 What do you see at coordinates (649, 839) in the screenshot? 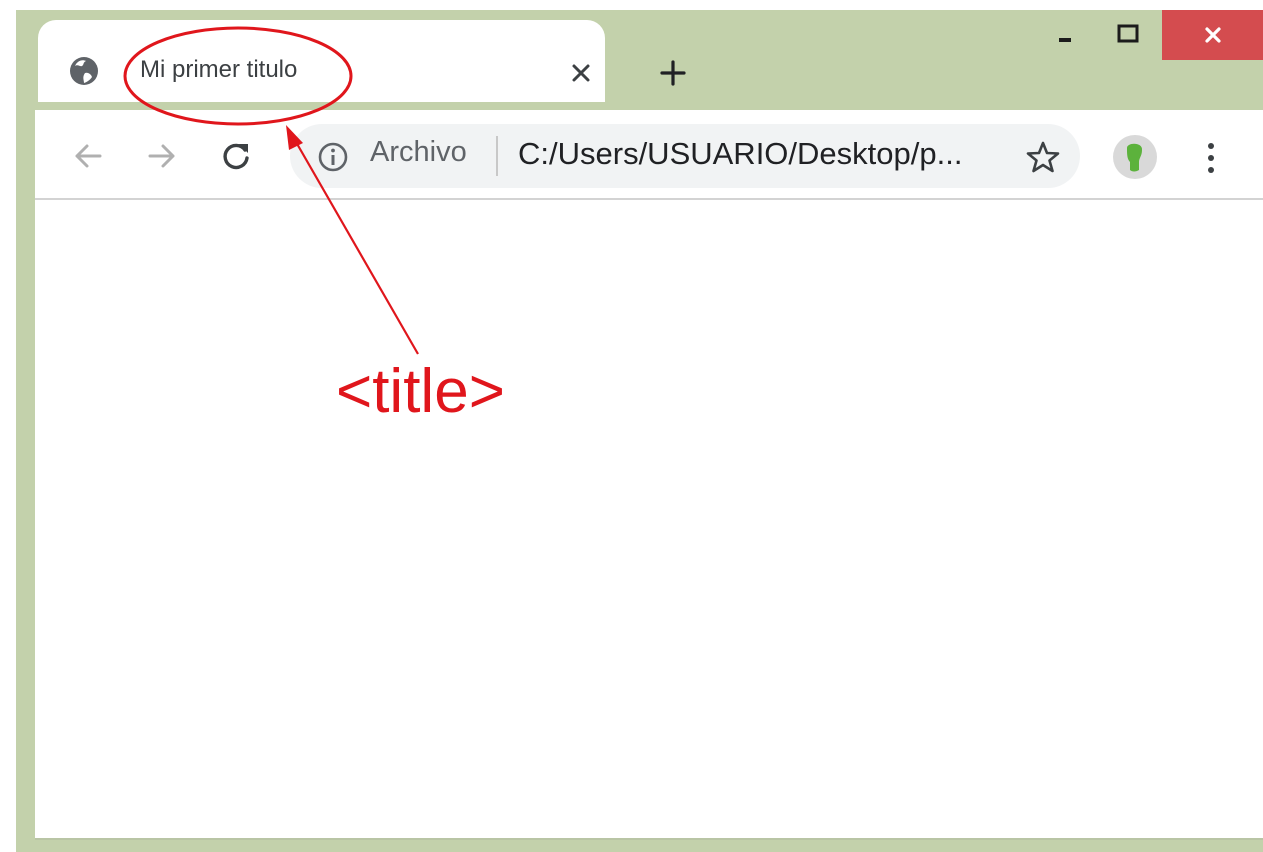
I see `window-bottom-edge` at bounding box center [649, 839].